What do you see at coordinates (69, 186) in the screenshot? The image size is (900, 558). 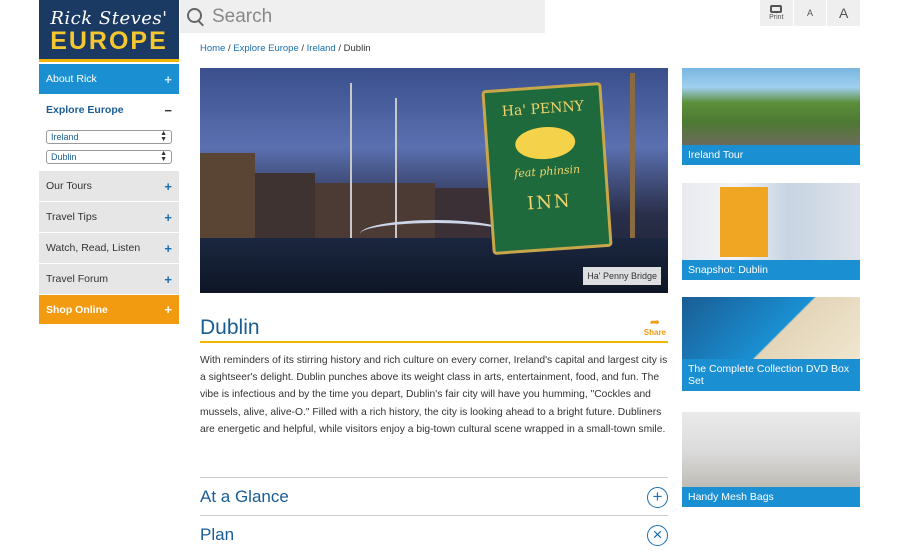 I see `sidebar-item-label: Our Tours` at bounding box center [69, 186].